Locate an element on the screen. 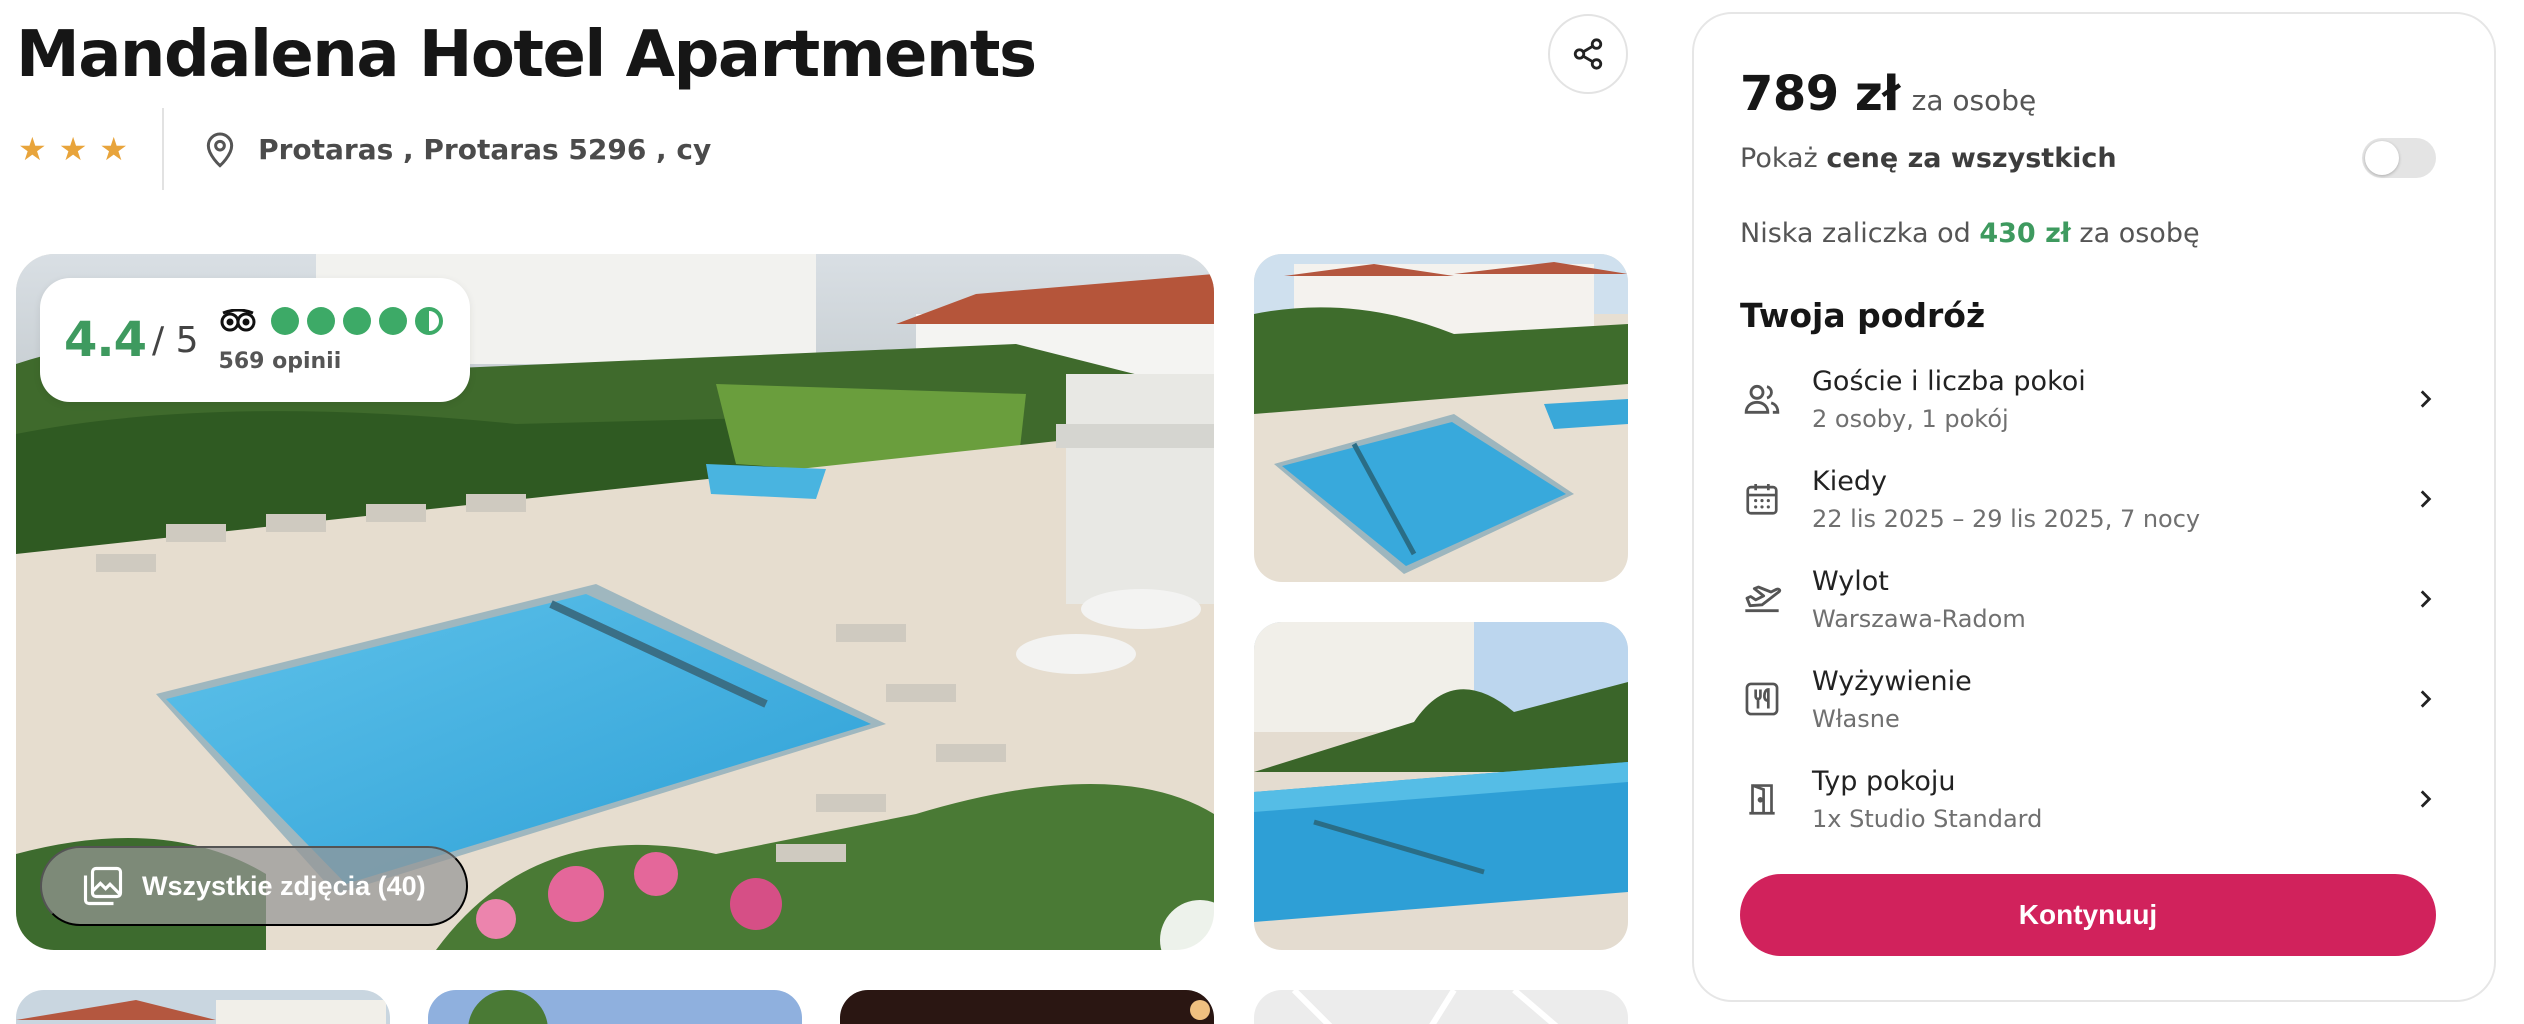  share-icon is located at coordinates (1588, 54).